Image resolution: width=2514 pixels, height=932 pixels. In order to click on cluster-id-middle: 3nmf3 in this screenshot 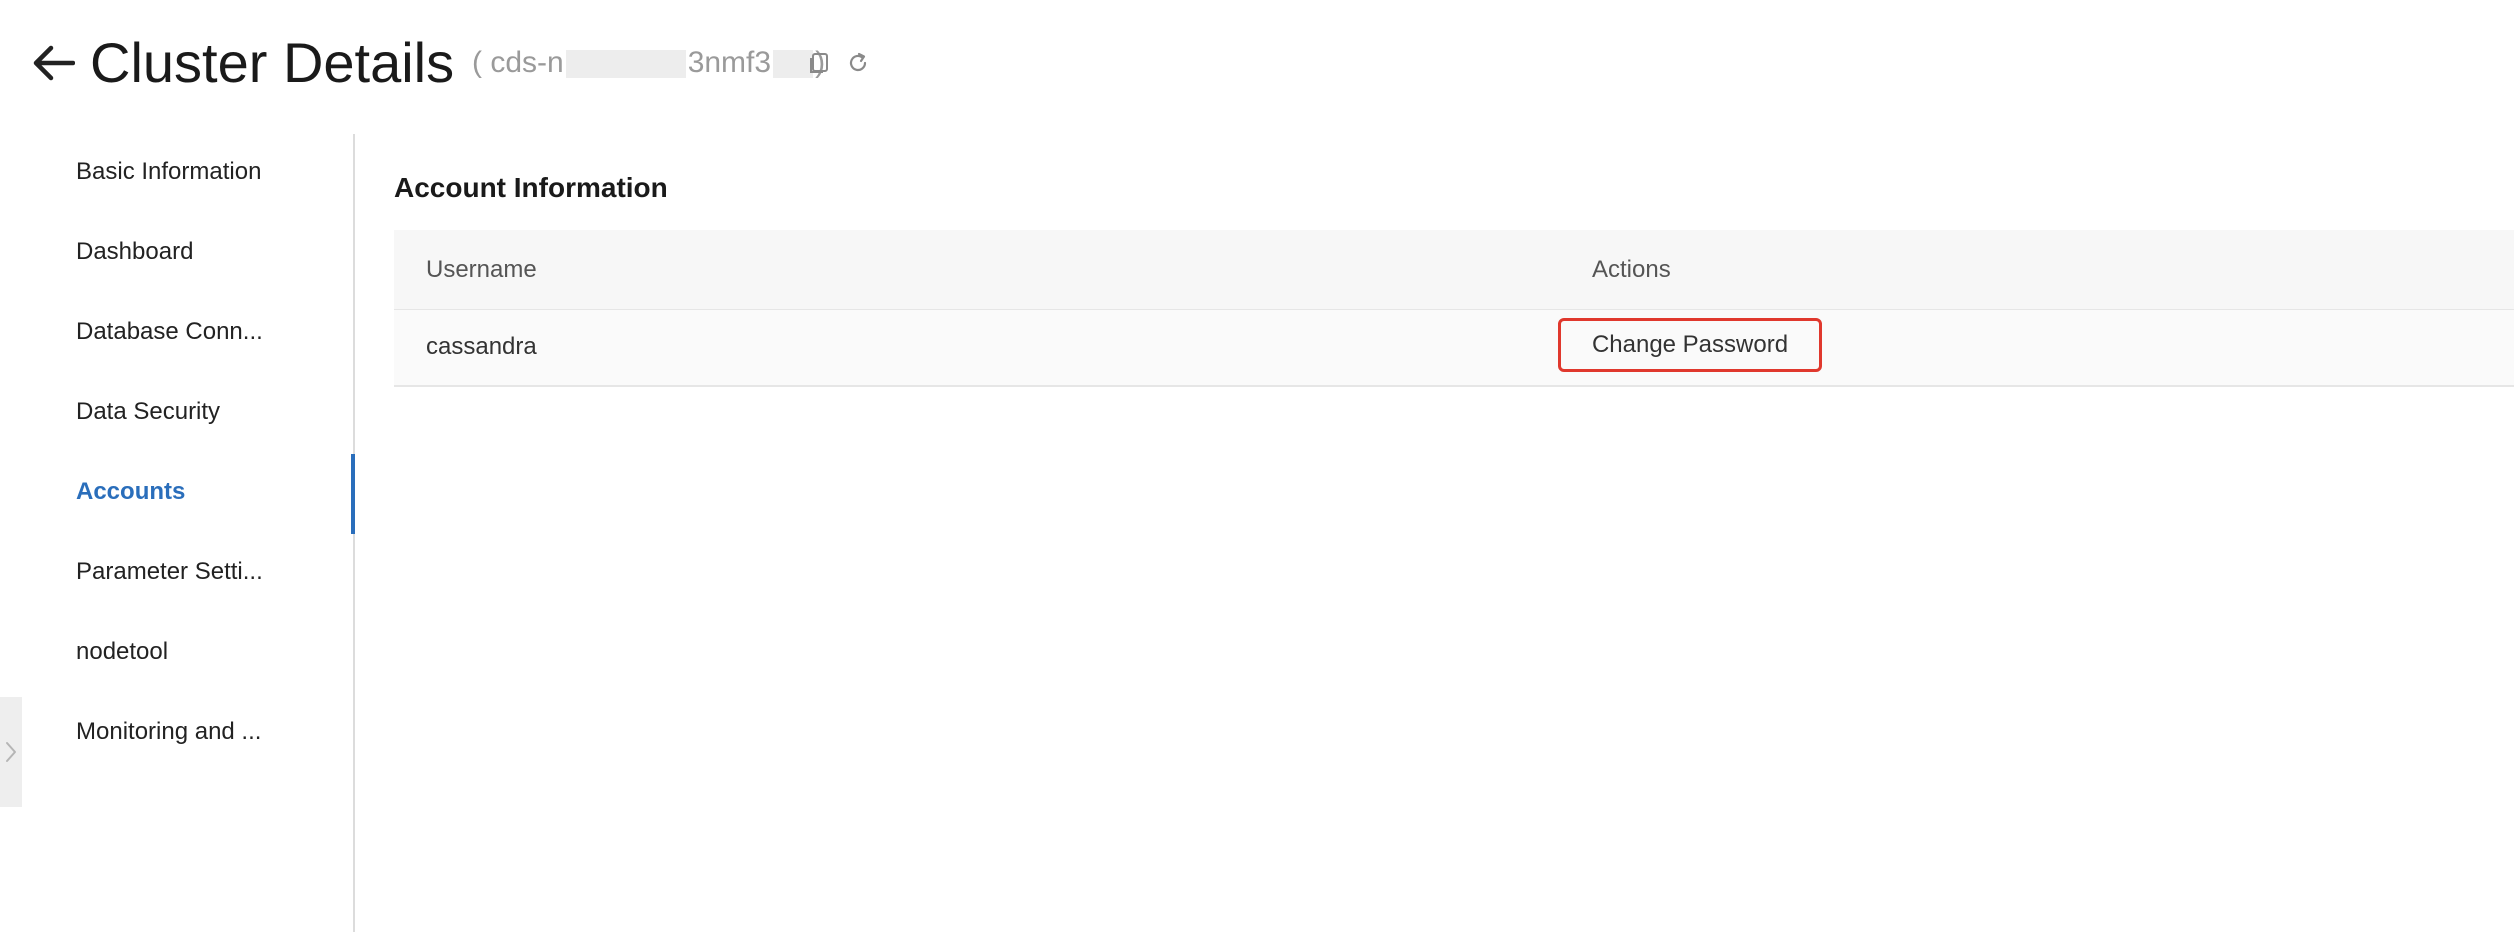, I will do `click(729, 62)`.